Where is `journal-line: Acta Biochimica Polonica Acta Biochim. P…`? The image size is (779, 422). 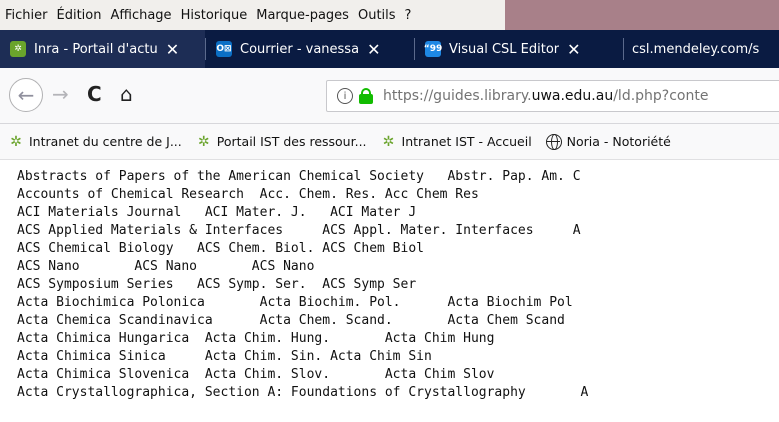 journal-line: Acta Biochimica Polonica Acta Biochim. P… is located at coordinates (295, 302).